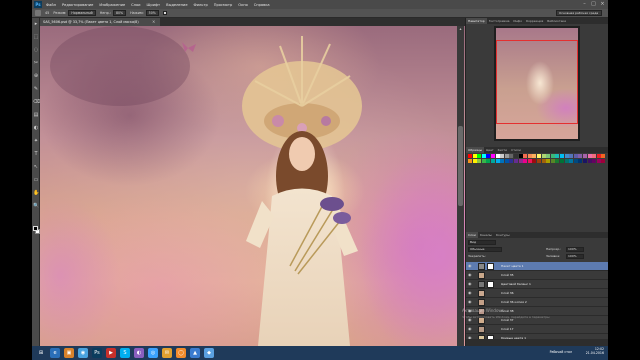 The image size is (640, 360). I want to click on brush-size-label: 45, so click(47, 13).